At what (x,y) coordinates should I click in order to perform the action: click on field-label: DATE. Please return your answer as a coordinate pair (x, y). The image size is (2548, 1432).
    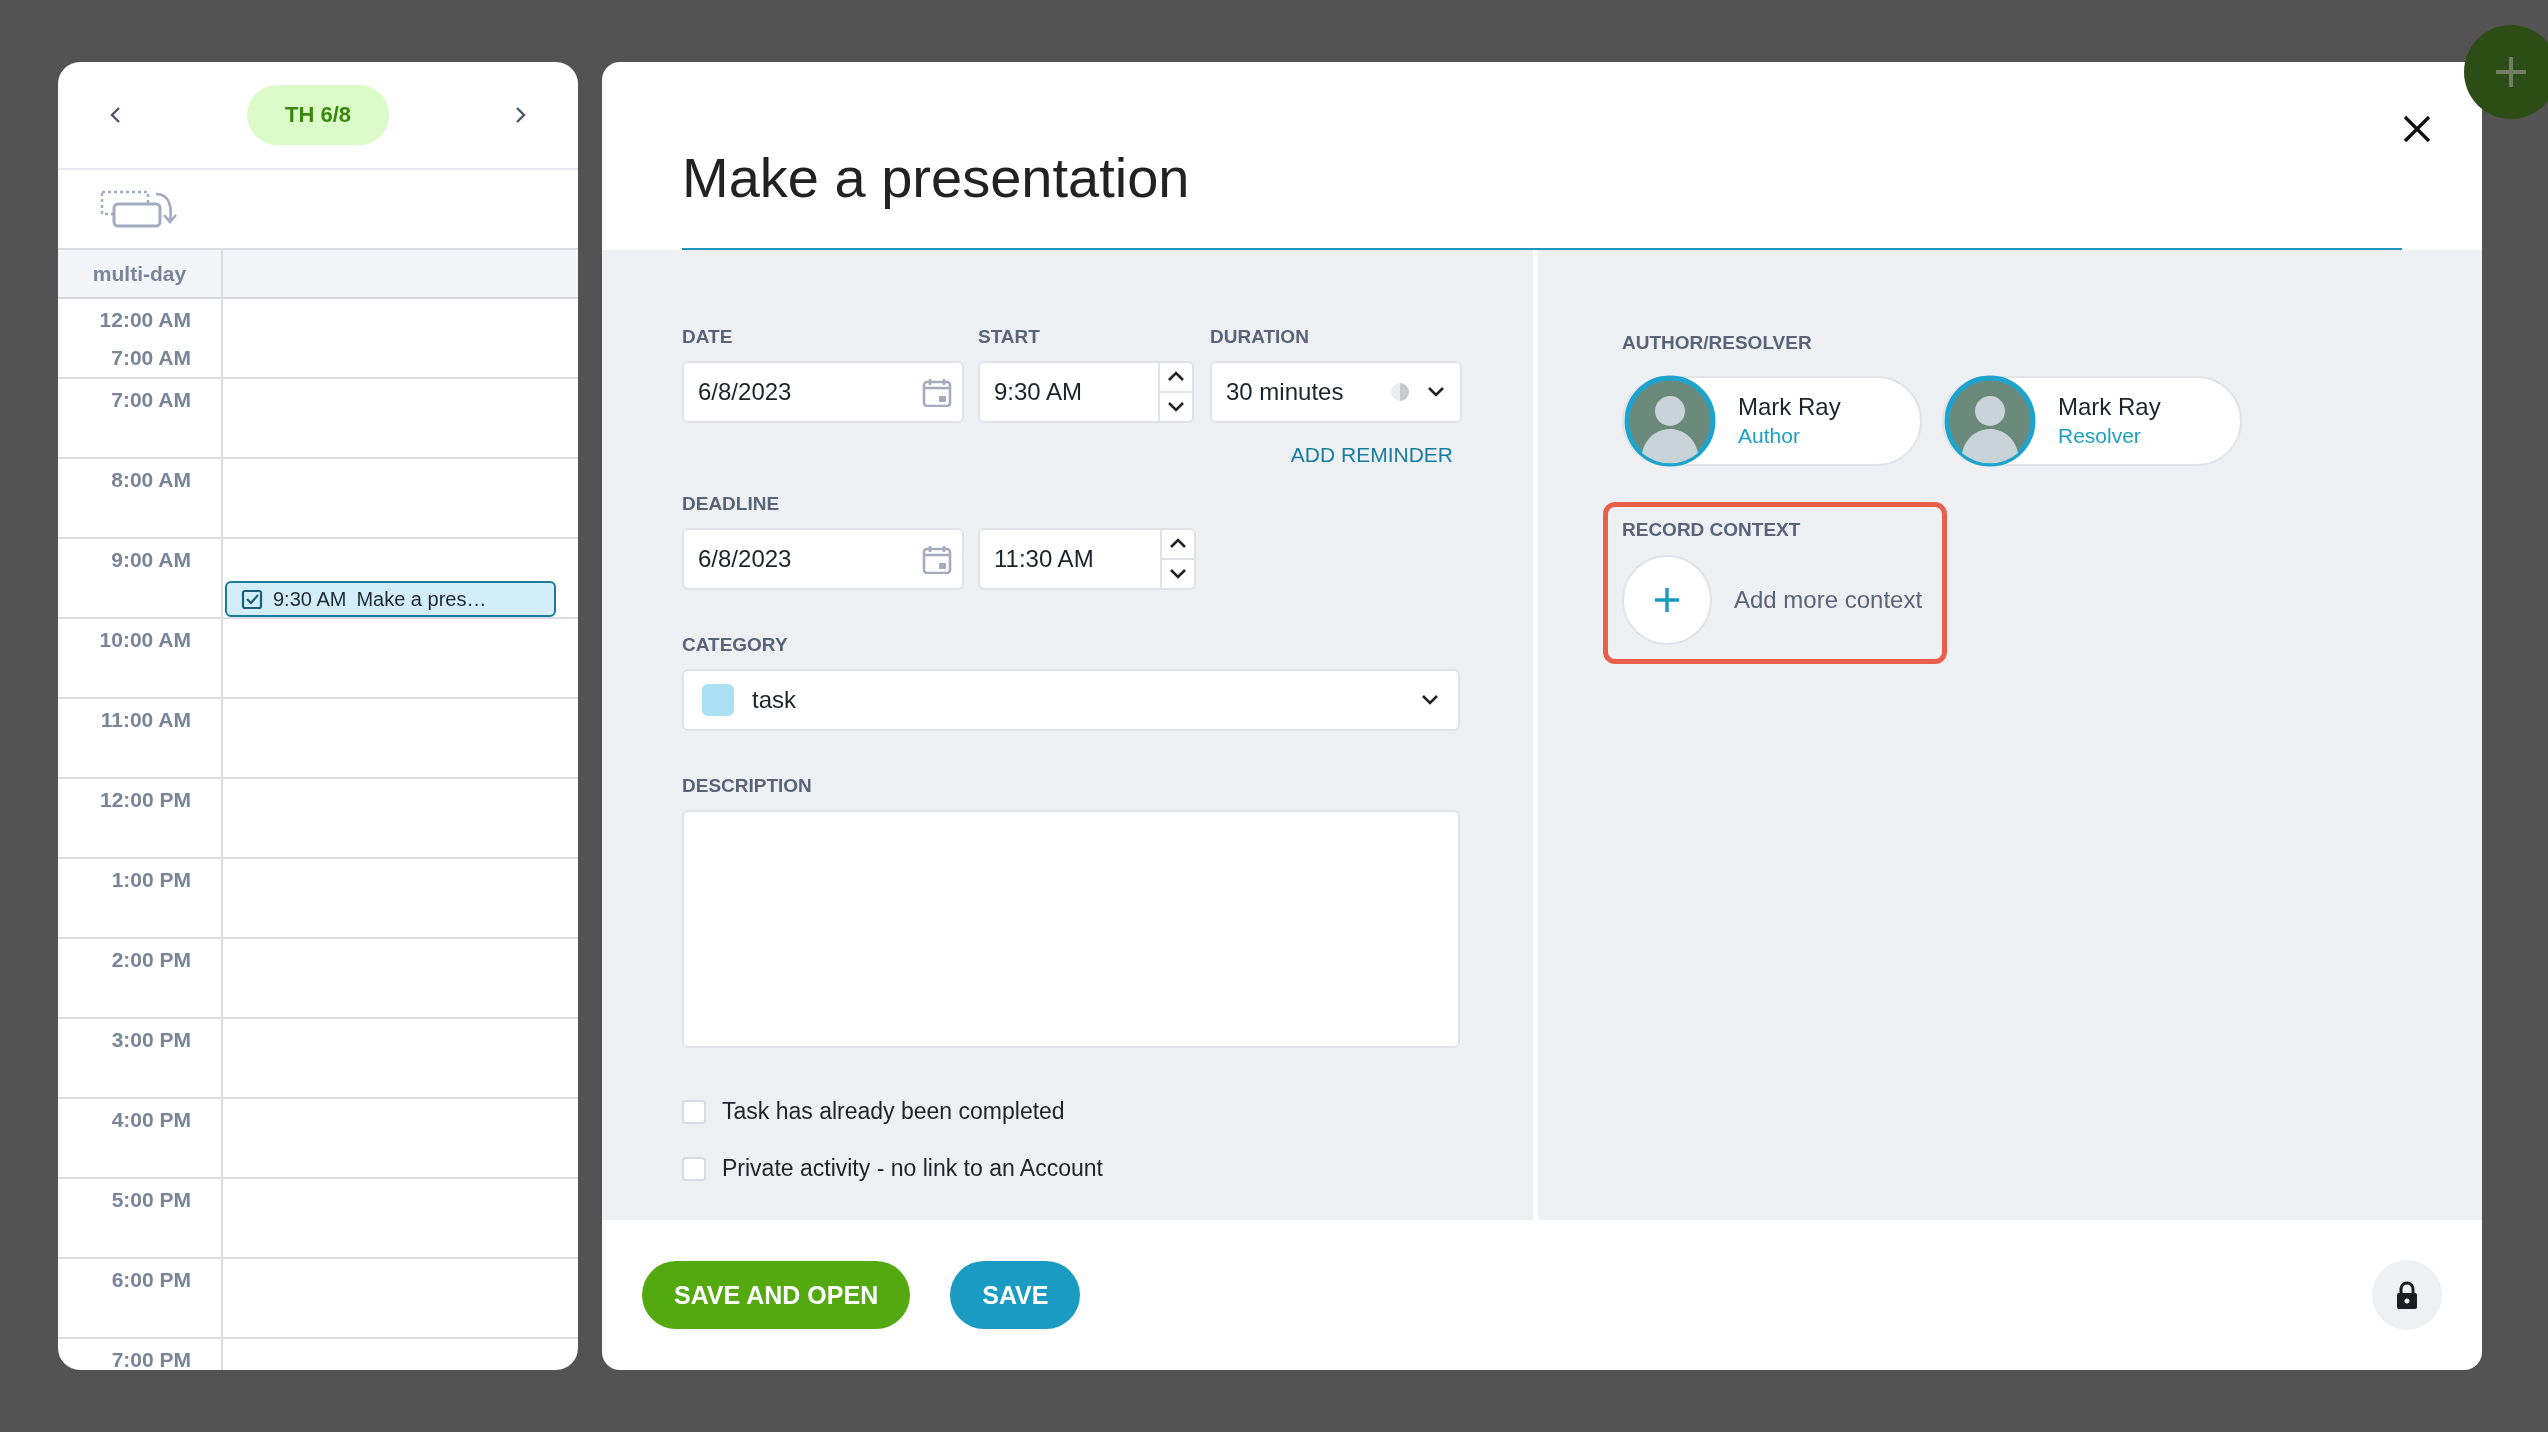
    Looking at the image, I should click on (708, 337).